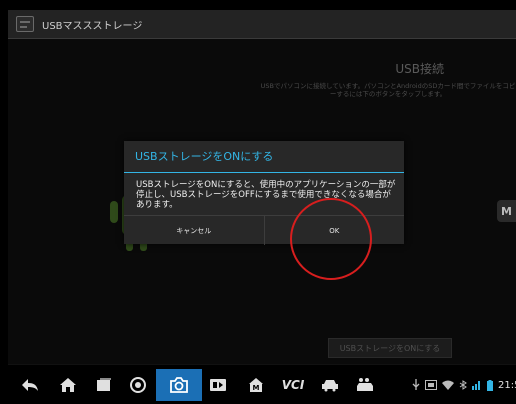 This screenshot has width=516, height=404. I want to click on dialog-button-bar: キャンセル OK, so click(264, 230).